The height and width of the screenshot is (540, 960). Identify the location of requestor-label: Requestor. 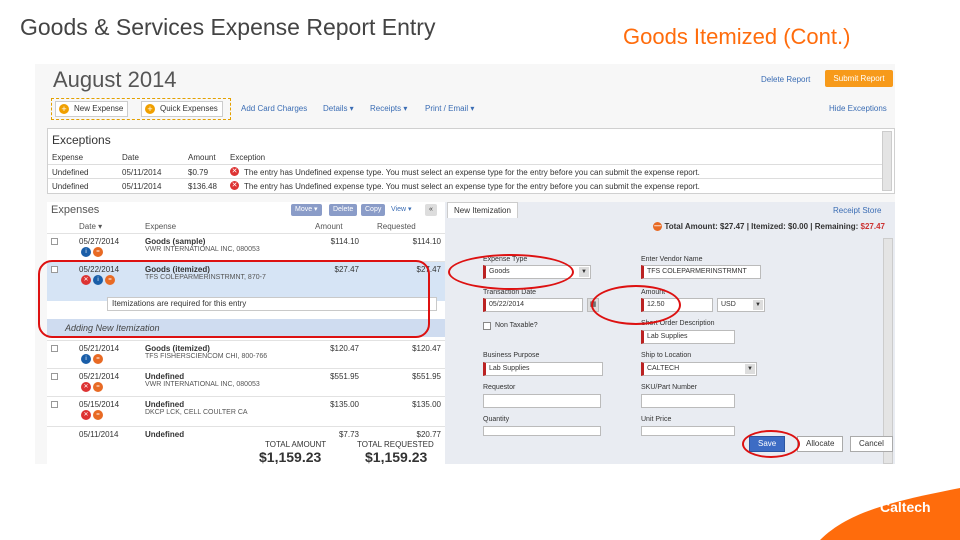
(499, 387).